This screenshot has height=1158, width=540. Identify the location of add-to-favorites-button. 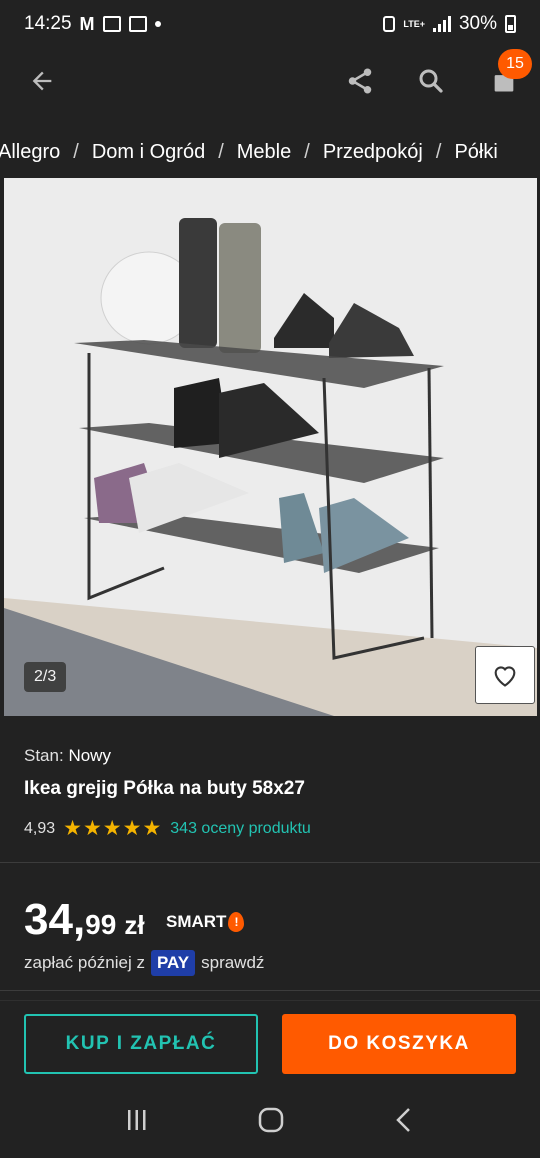
(505, 675).